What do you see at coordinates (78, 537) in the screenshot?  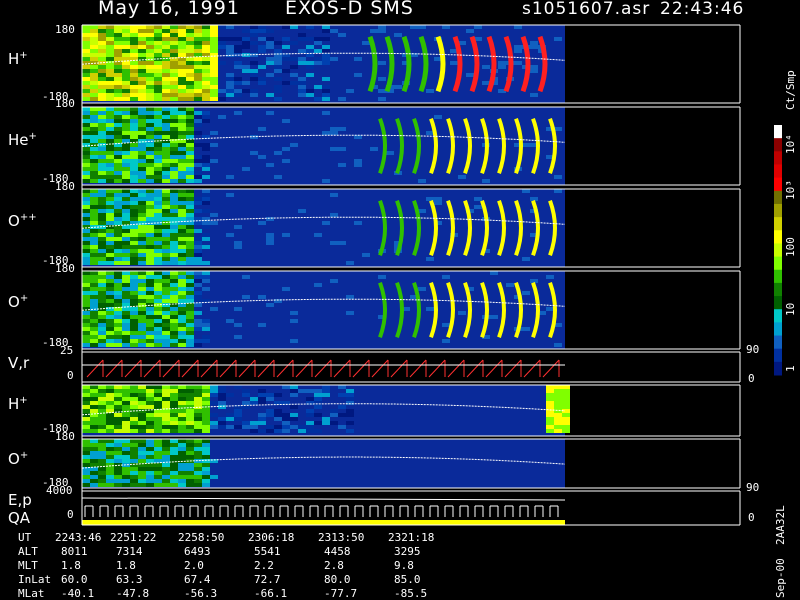 I see `cell-ut-0: 2243:46` at bounding box center [78, 537].